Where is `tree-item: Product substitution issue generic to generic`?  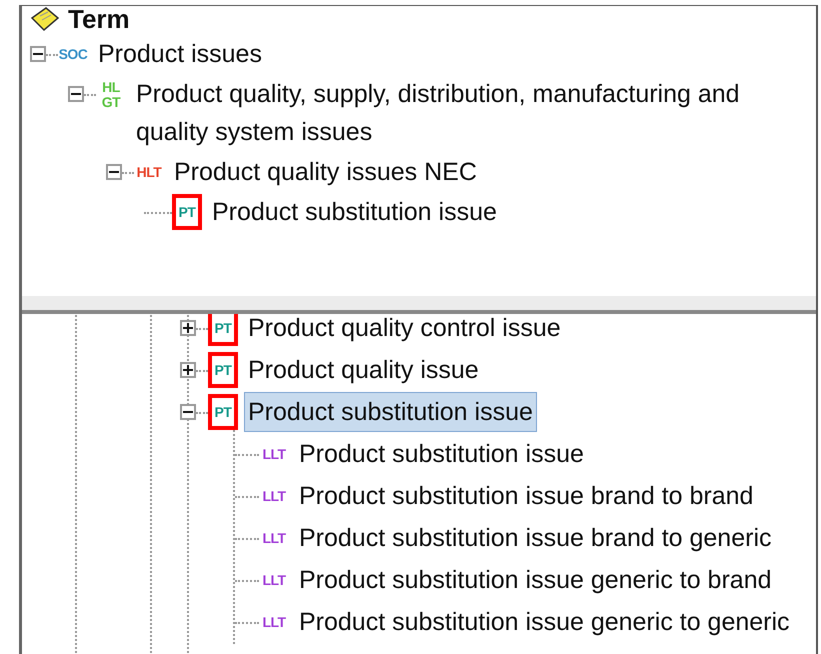 tree-item: Product substitution issue generic to generic is located at coordinates (544, 622).